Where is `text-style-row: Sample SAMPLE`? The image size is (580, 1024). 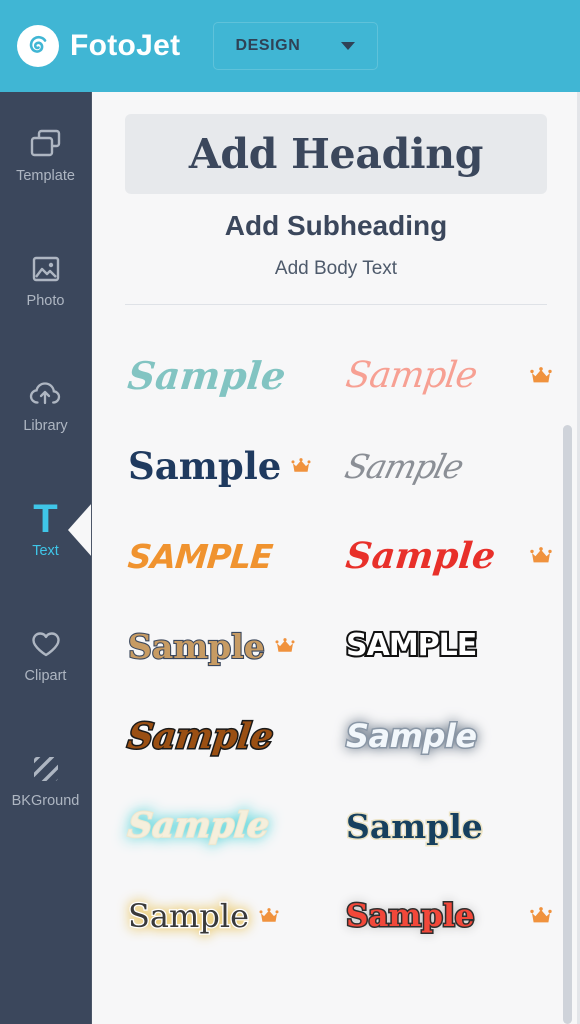
text-style-row: Sample SAMPLE is located at coordinates (340, 646).